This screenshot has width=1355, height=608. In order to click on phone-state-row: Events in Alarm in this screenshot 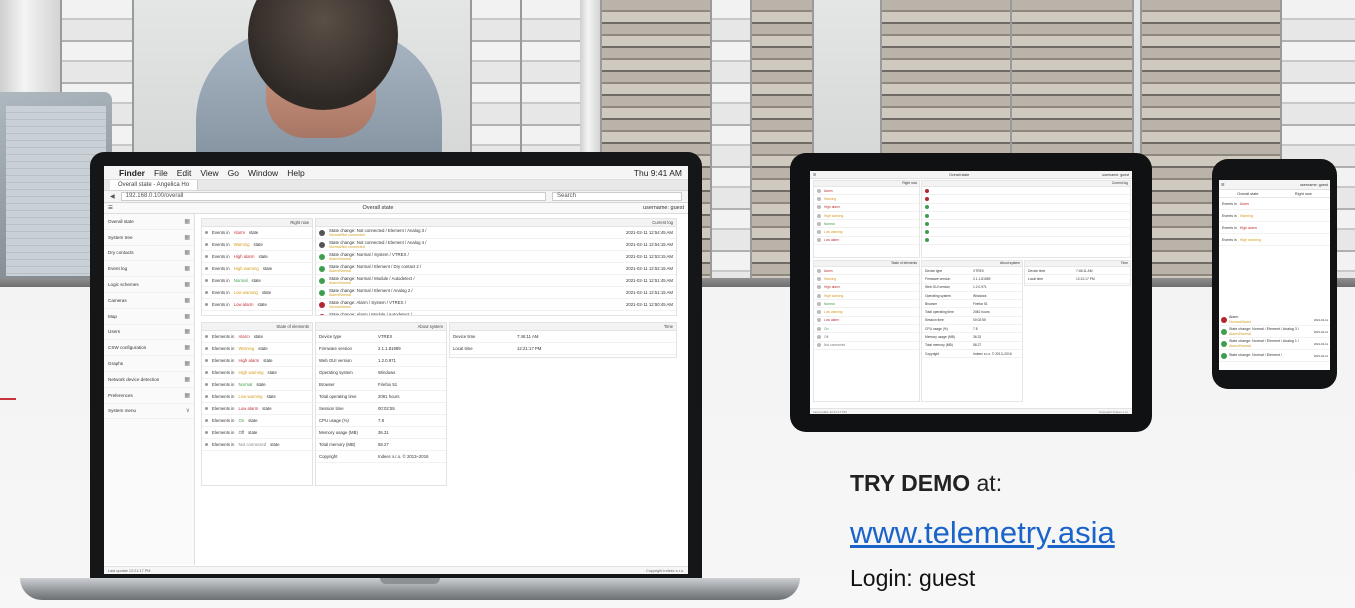, I will do `click(1274, 204)`.